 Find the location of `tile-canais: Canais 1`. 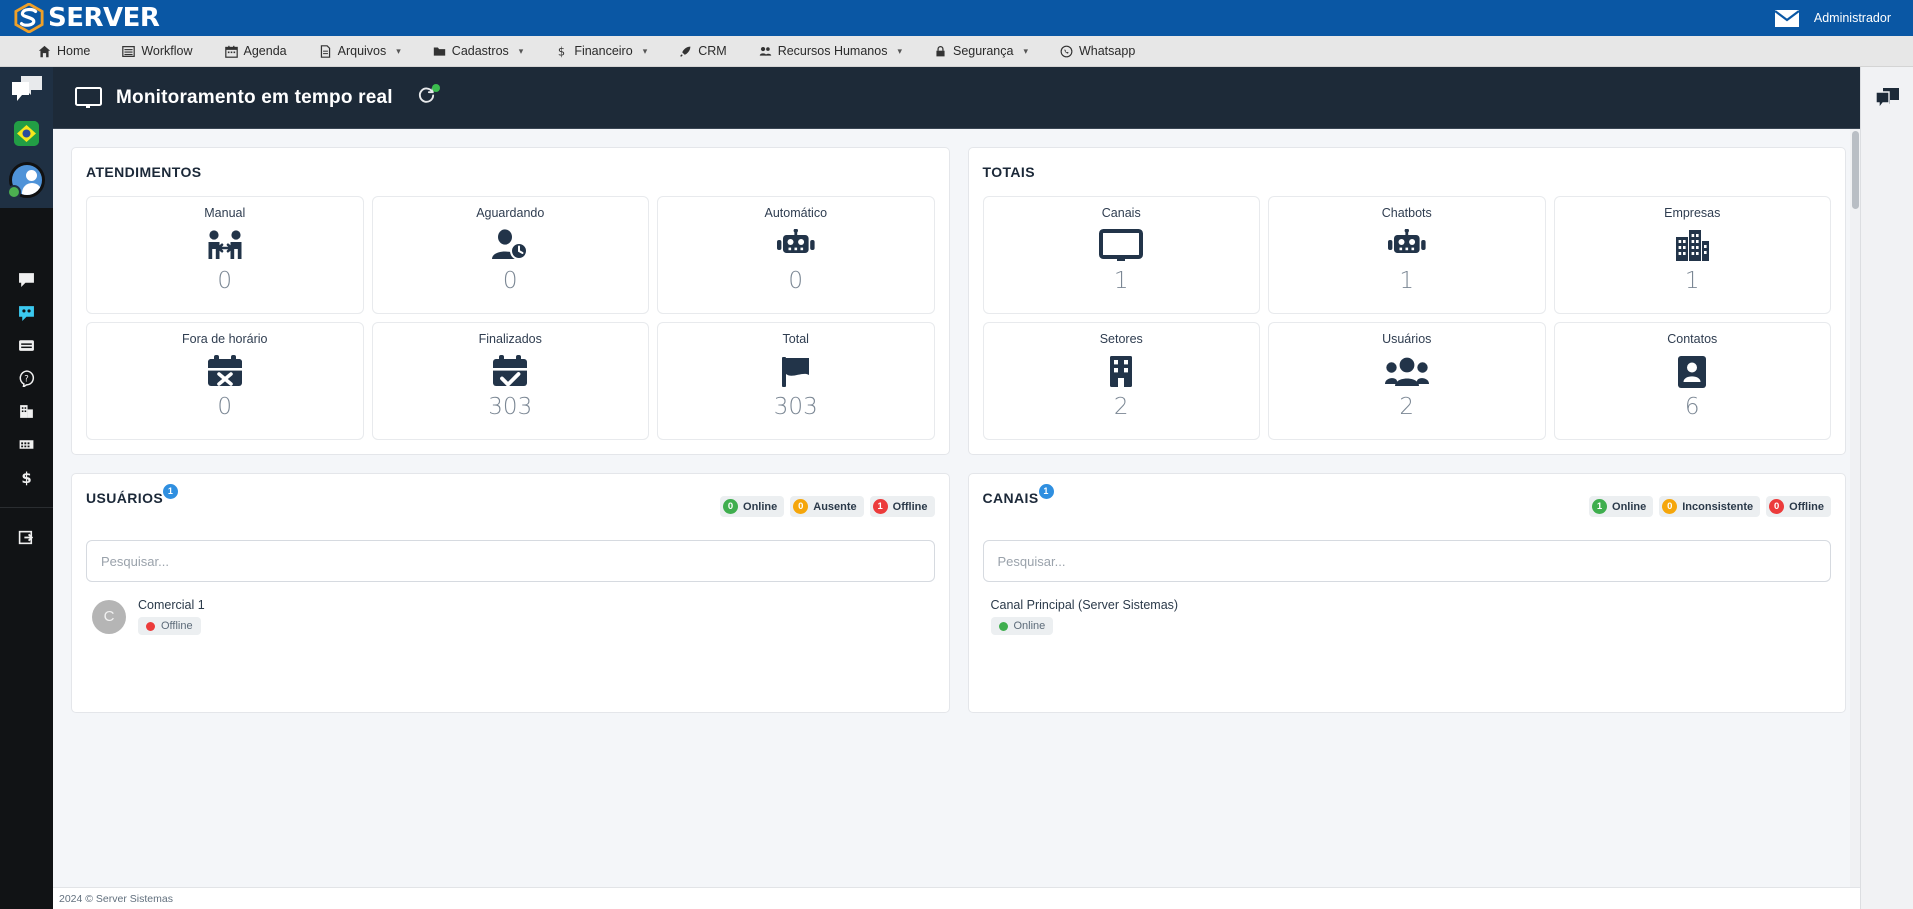

tile-canais: Canais 1 is located at coordinates (1121, 255).